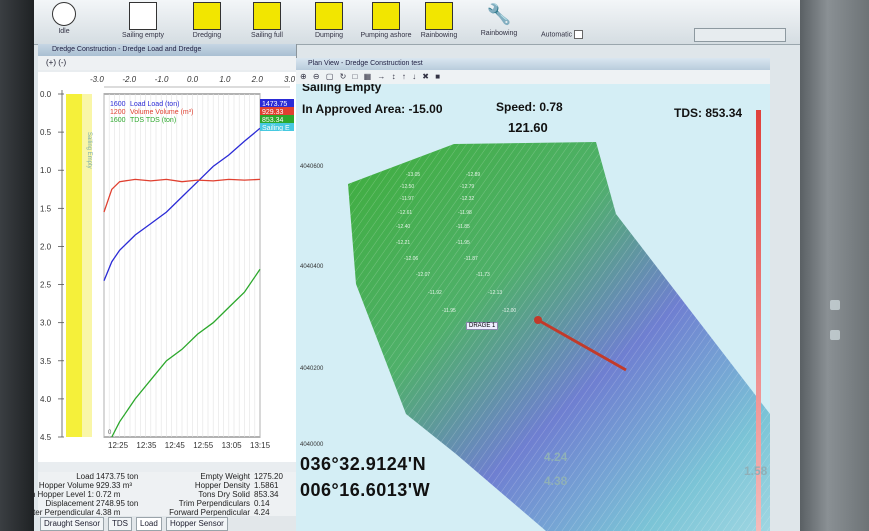 The image size is (869, 531). I want to click on idle-button: Idle, so click(64, 22).